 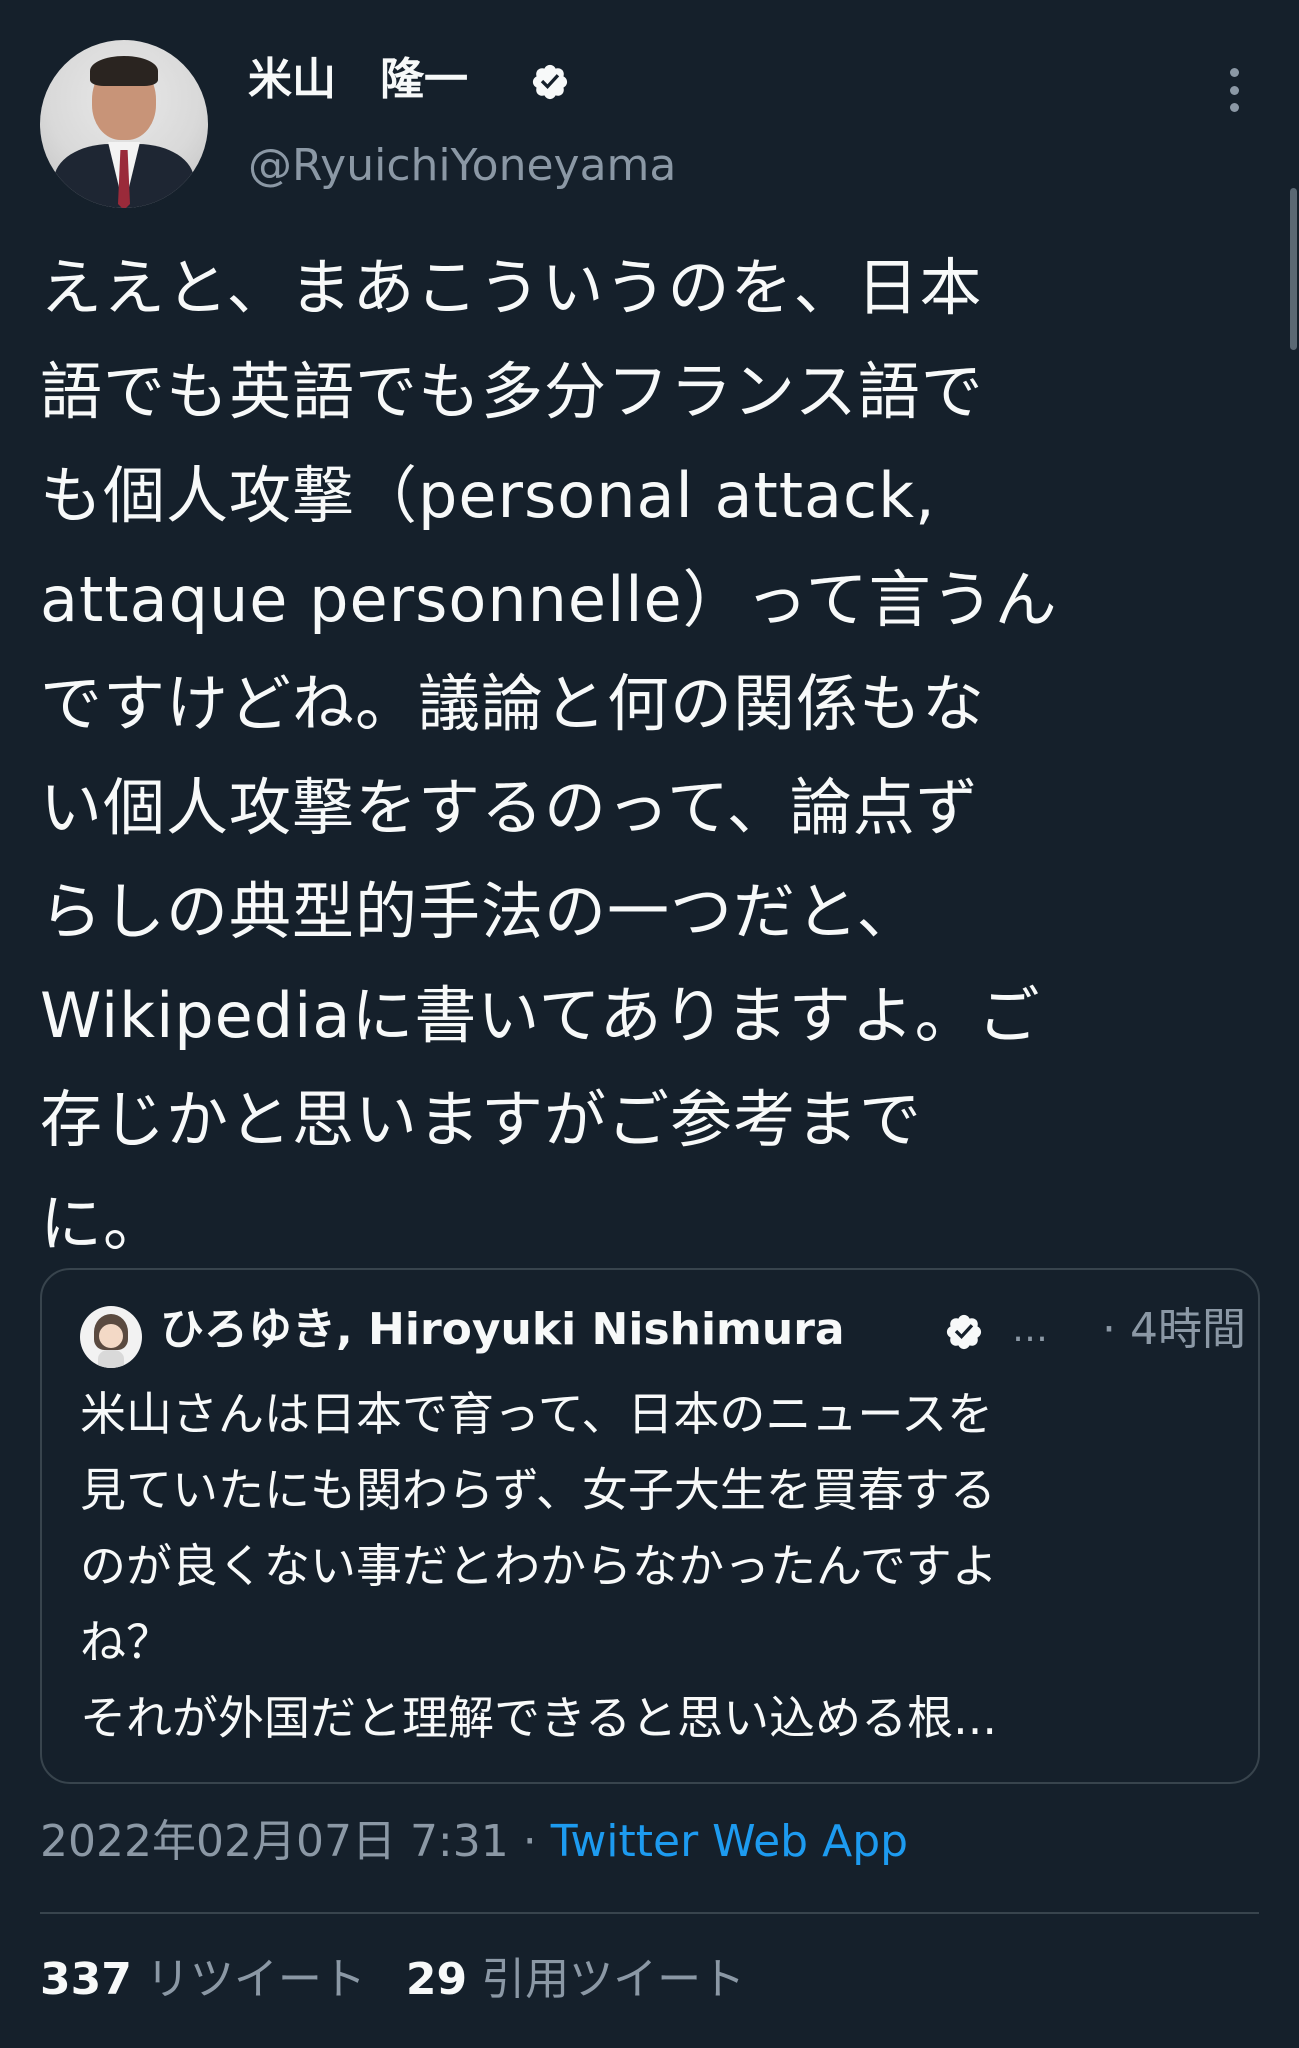 What do you see at coordinates (124, 124) in the screenshot?
I see `author-avatar` at bounding box center [124, 124].